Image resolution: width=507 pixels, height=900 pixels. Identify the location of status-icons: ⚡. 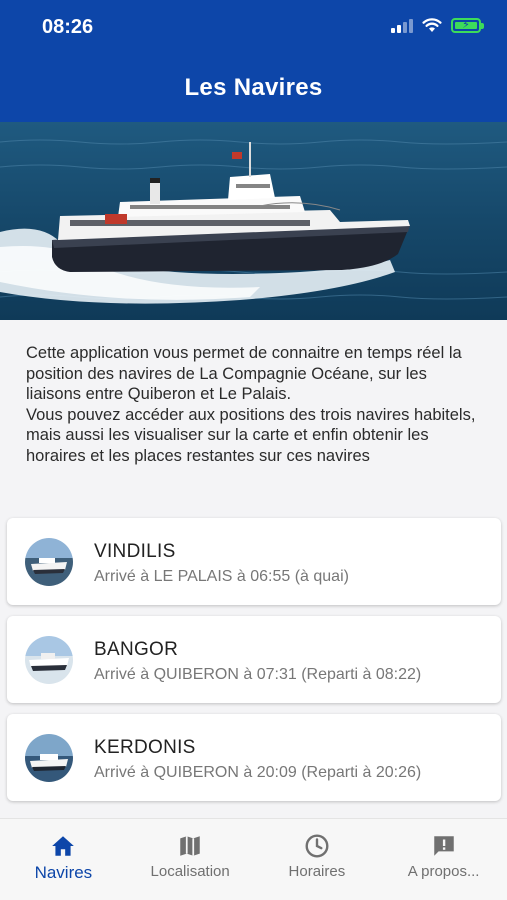
(437, 25).